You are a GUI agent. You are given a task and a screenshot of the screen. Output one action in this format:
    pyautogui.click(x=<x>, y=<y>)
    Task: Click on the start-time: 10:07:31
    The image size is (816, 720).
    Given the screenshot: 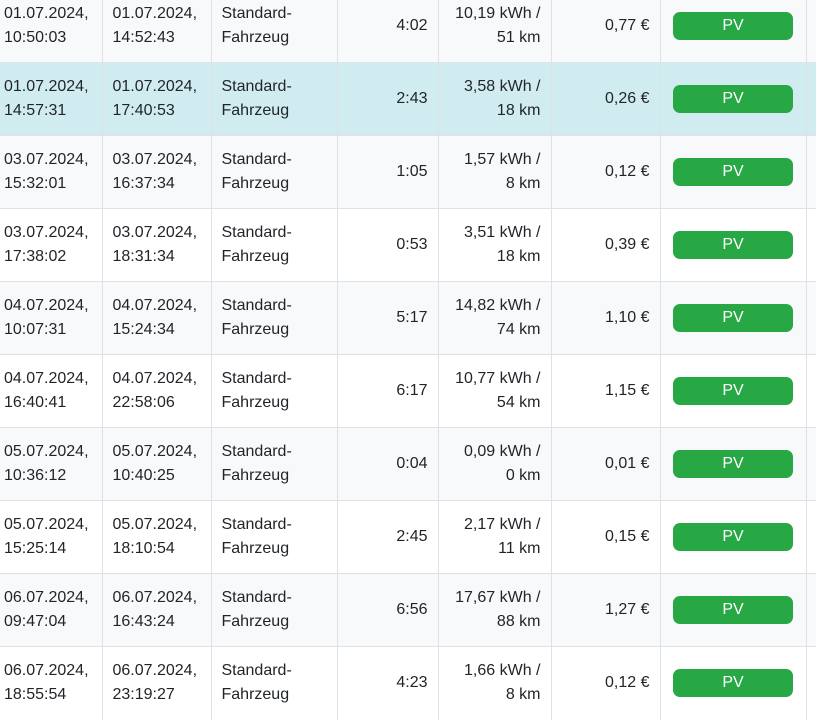 What is the action you would take?
    pyautogui.click(x=35, y=329)
    